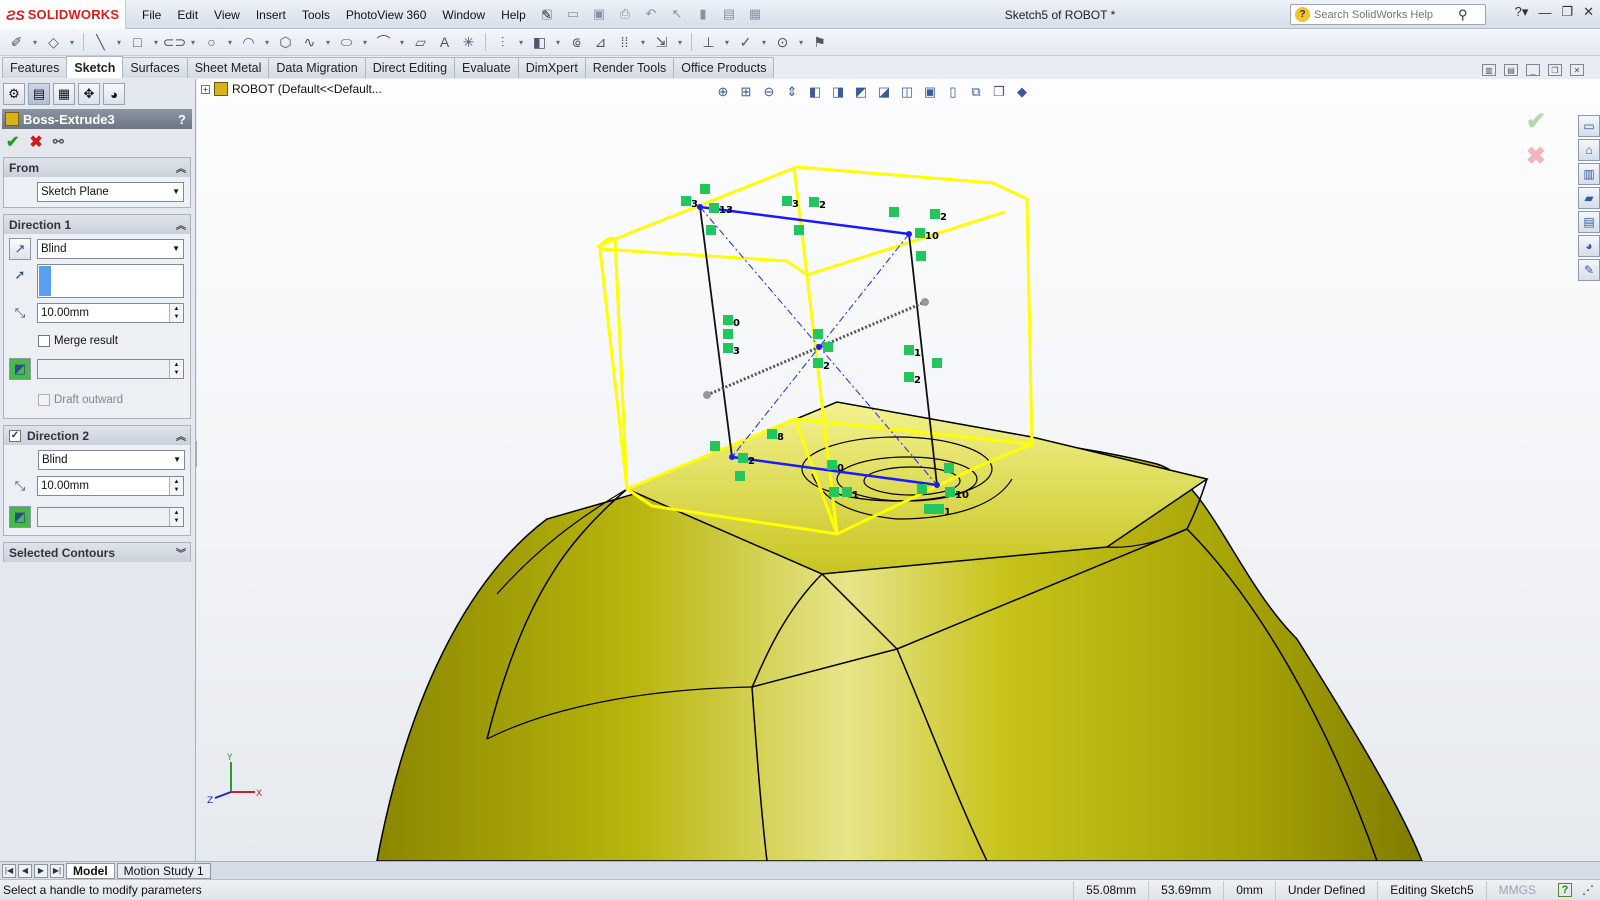  I want to click on options-icon: ▦, so click(755, 14).